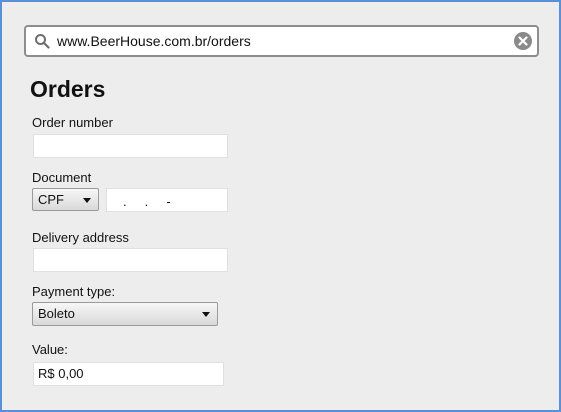  What do you see at coordinates (74, 291) in the screenshot?
I see `payment-type-label: Payment type:` at bounding box center [74, 291].